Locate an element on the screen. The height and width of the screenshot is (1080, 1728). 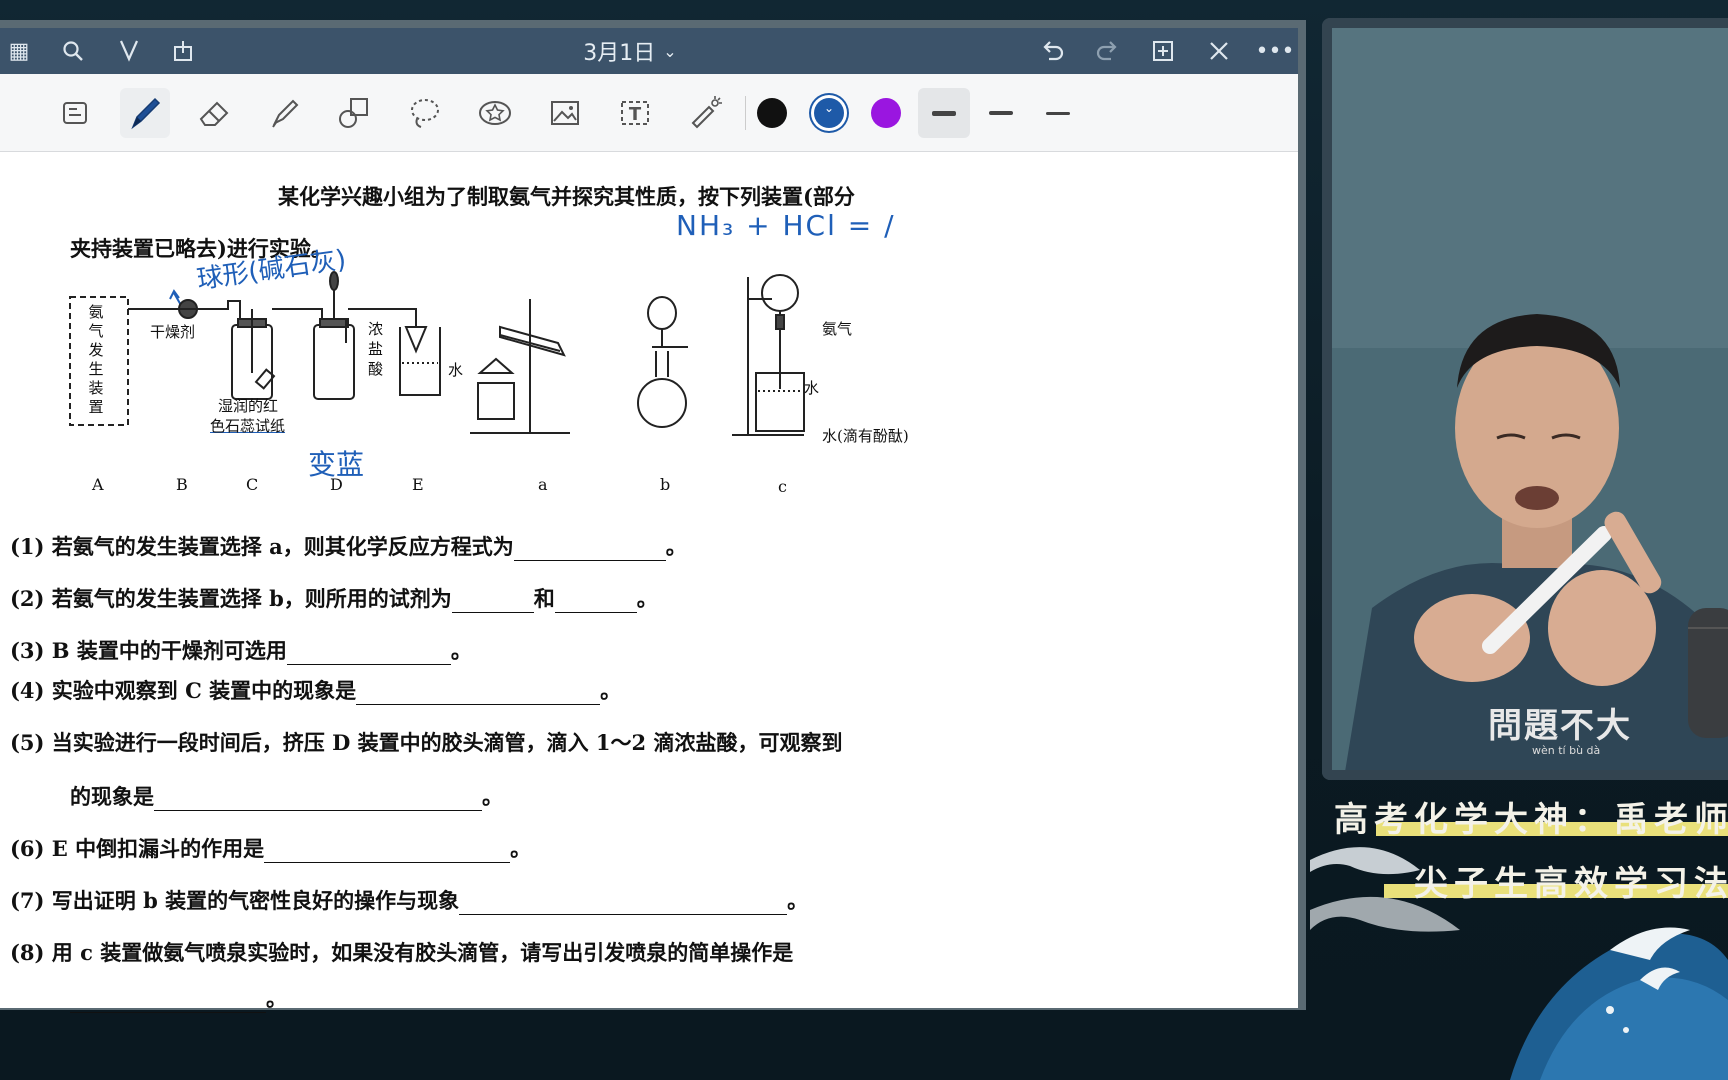
label-drying-agent: 干燥剂 is located at coordinates (173, 332).